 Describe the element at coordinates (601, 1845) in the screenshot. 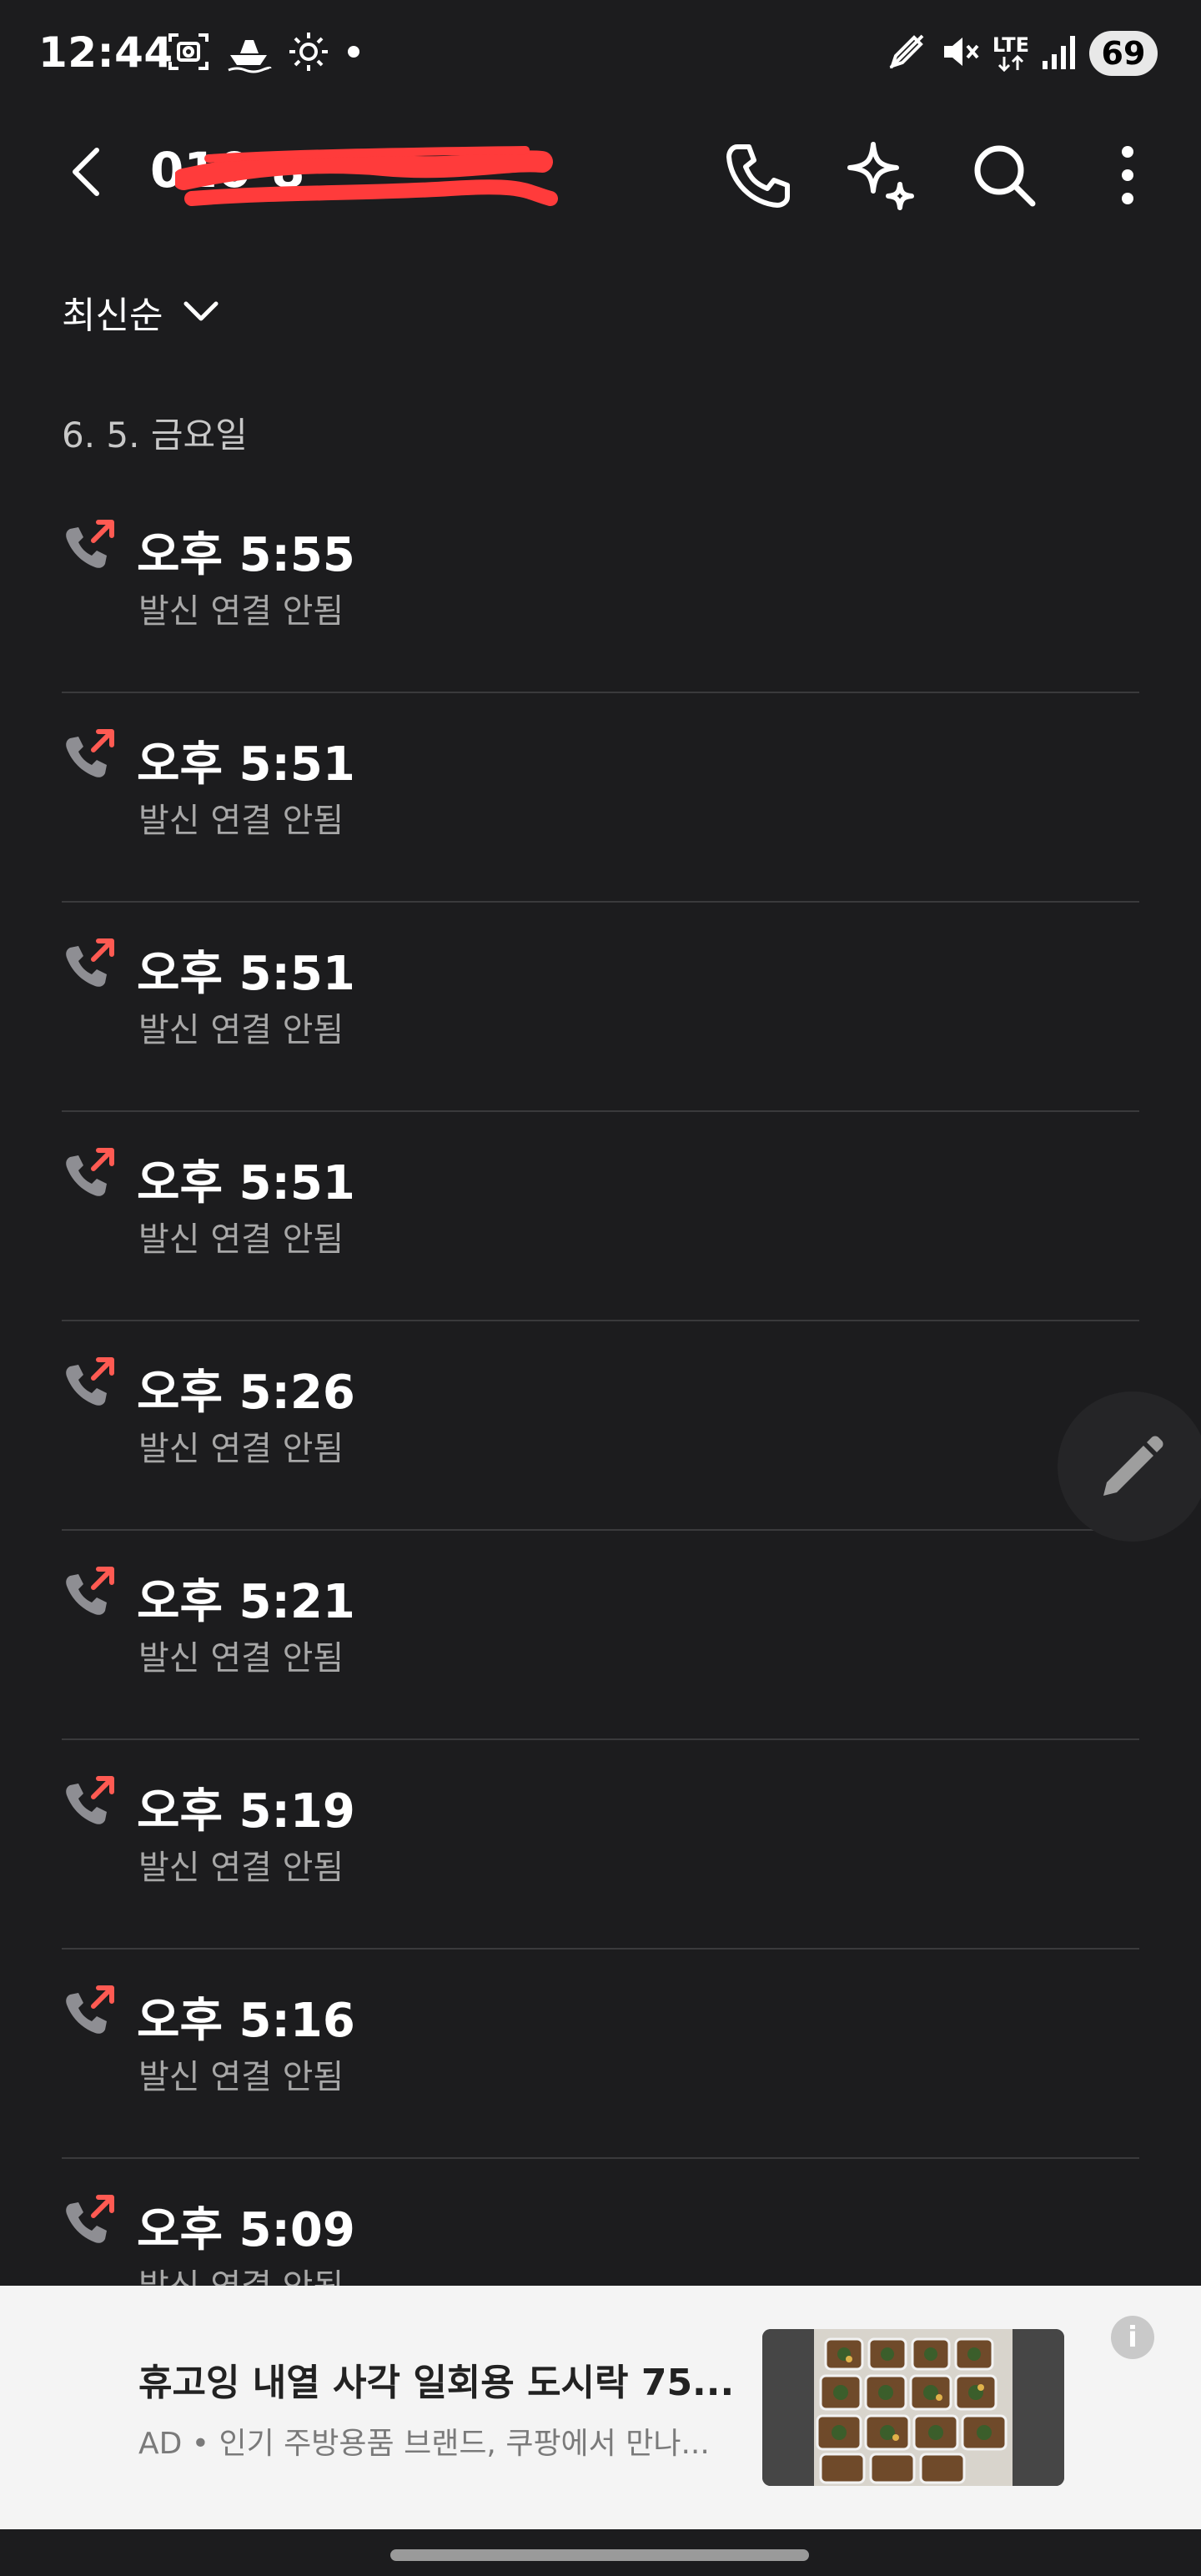

I see `call-log-item: 오후 5:19 발신 연결 안됨` at that location.